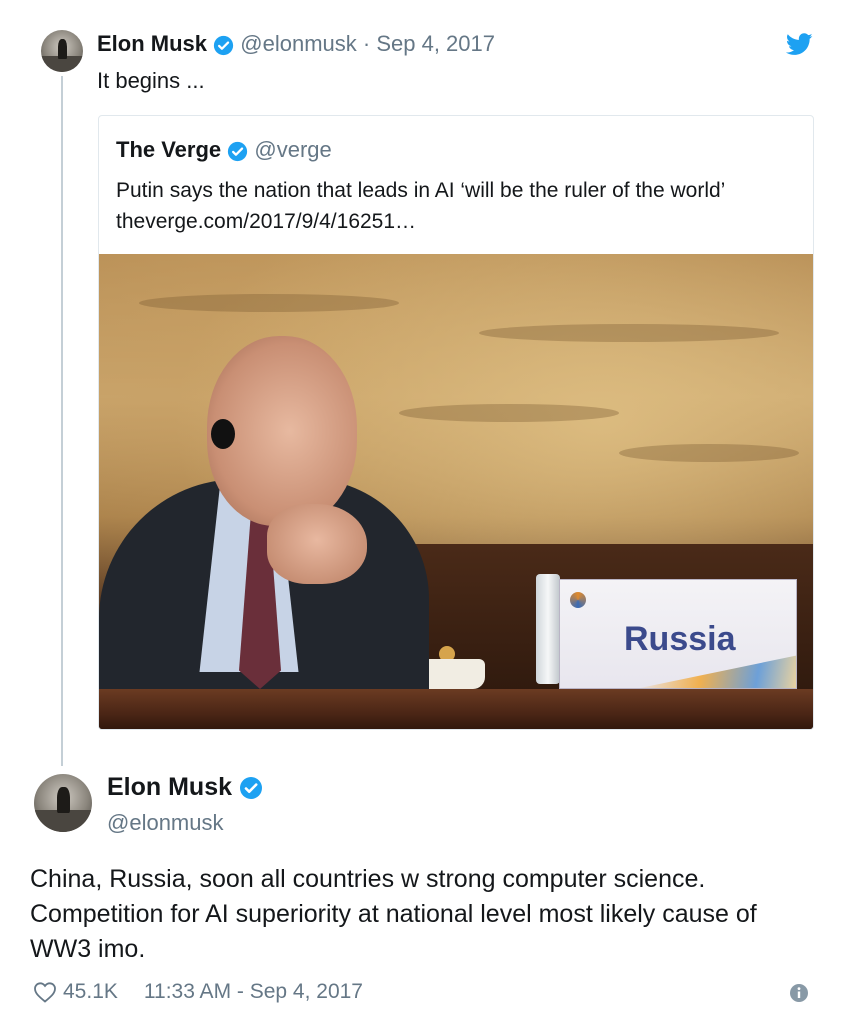 Image resolution: width=844 pixels, height=1024 pixels. Describe the element at coordinates (90, 992) in the screenshot. I see `like-count: 45.1K` at that location.